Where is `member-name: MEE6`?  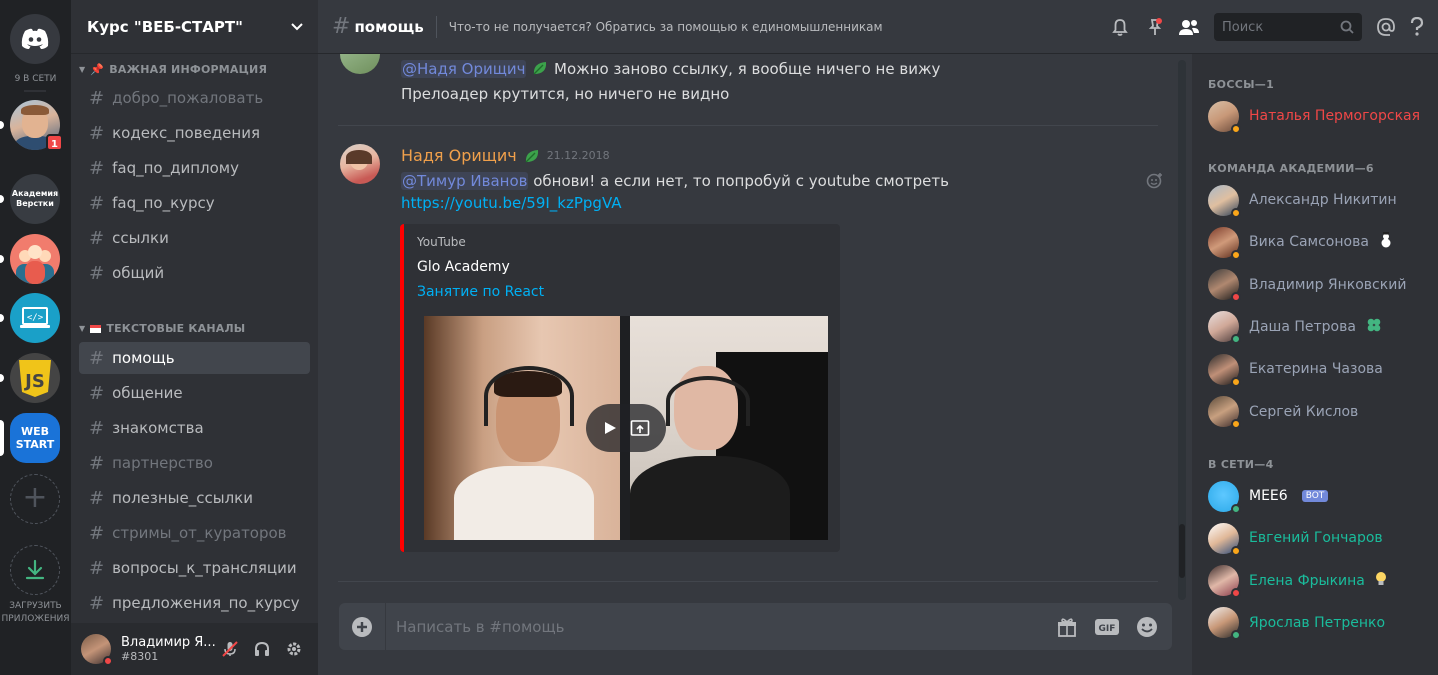 member-name: MEE6 is located at coordinates (1268, 496).